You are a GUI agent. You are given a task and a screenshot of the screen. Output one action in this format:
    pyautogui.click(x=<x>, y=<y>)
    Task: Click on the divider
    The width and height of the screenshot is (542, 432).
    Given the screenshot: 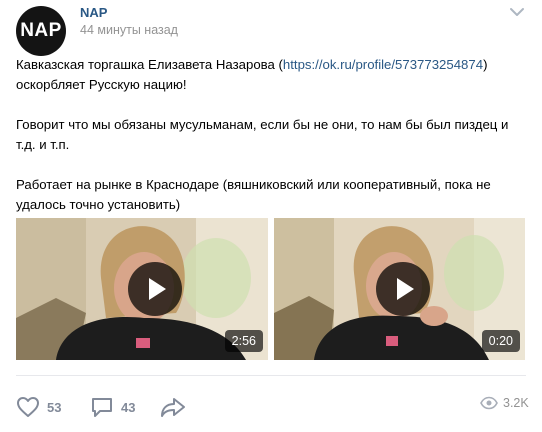 What is the action you would take?
    pyautogui.click(x=271, y=375)
    